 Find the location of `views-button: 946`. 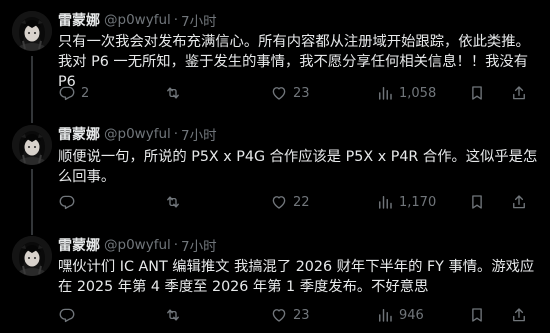

views-button: 946 is located at coordinates (400, 315).